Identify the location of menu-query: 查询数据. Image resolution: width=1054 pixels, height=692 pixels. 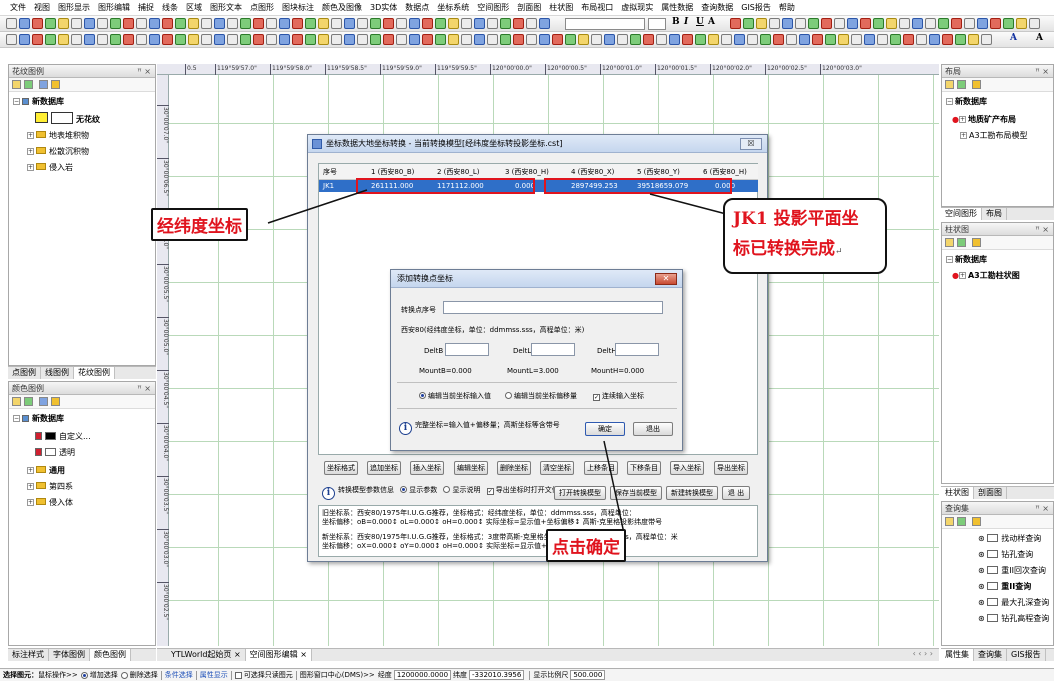
(717, 7).